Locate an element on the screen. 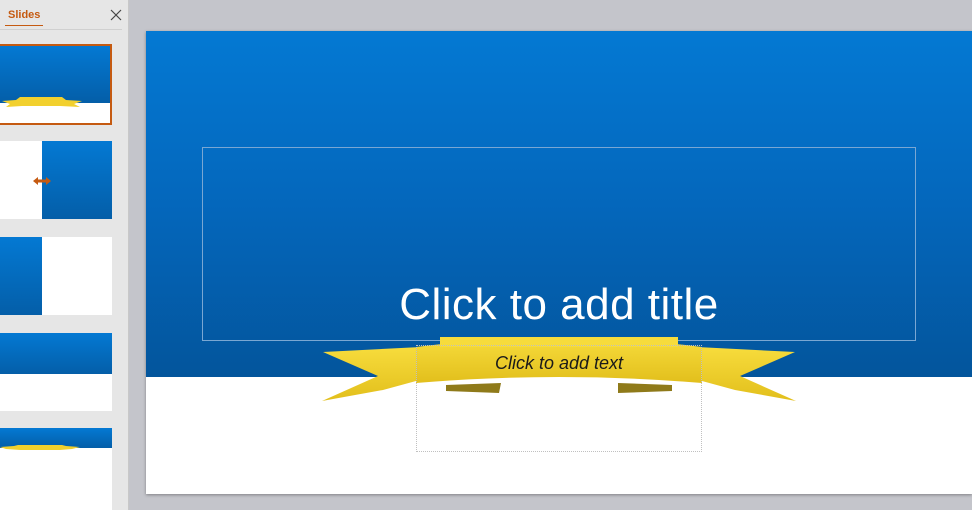 The width and height of the screenshot is (972, 510). subtitle-placeholder-text: Click to add text is located at coordinates (559, 363).